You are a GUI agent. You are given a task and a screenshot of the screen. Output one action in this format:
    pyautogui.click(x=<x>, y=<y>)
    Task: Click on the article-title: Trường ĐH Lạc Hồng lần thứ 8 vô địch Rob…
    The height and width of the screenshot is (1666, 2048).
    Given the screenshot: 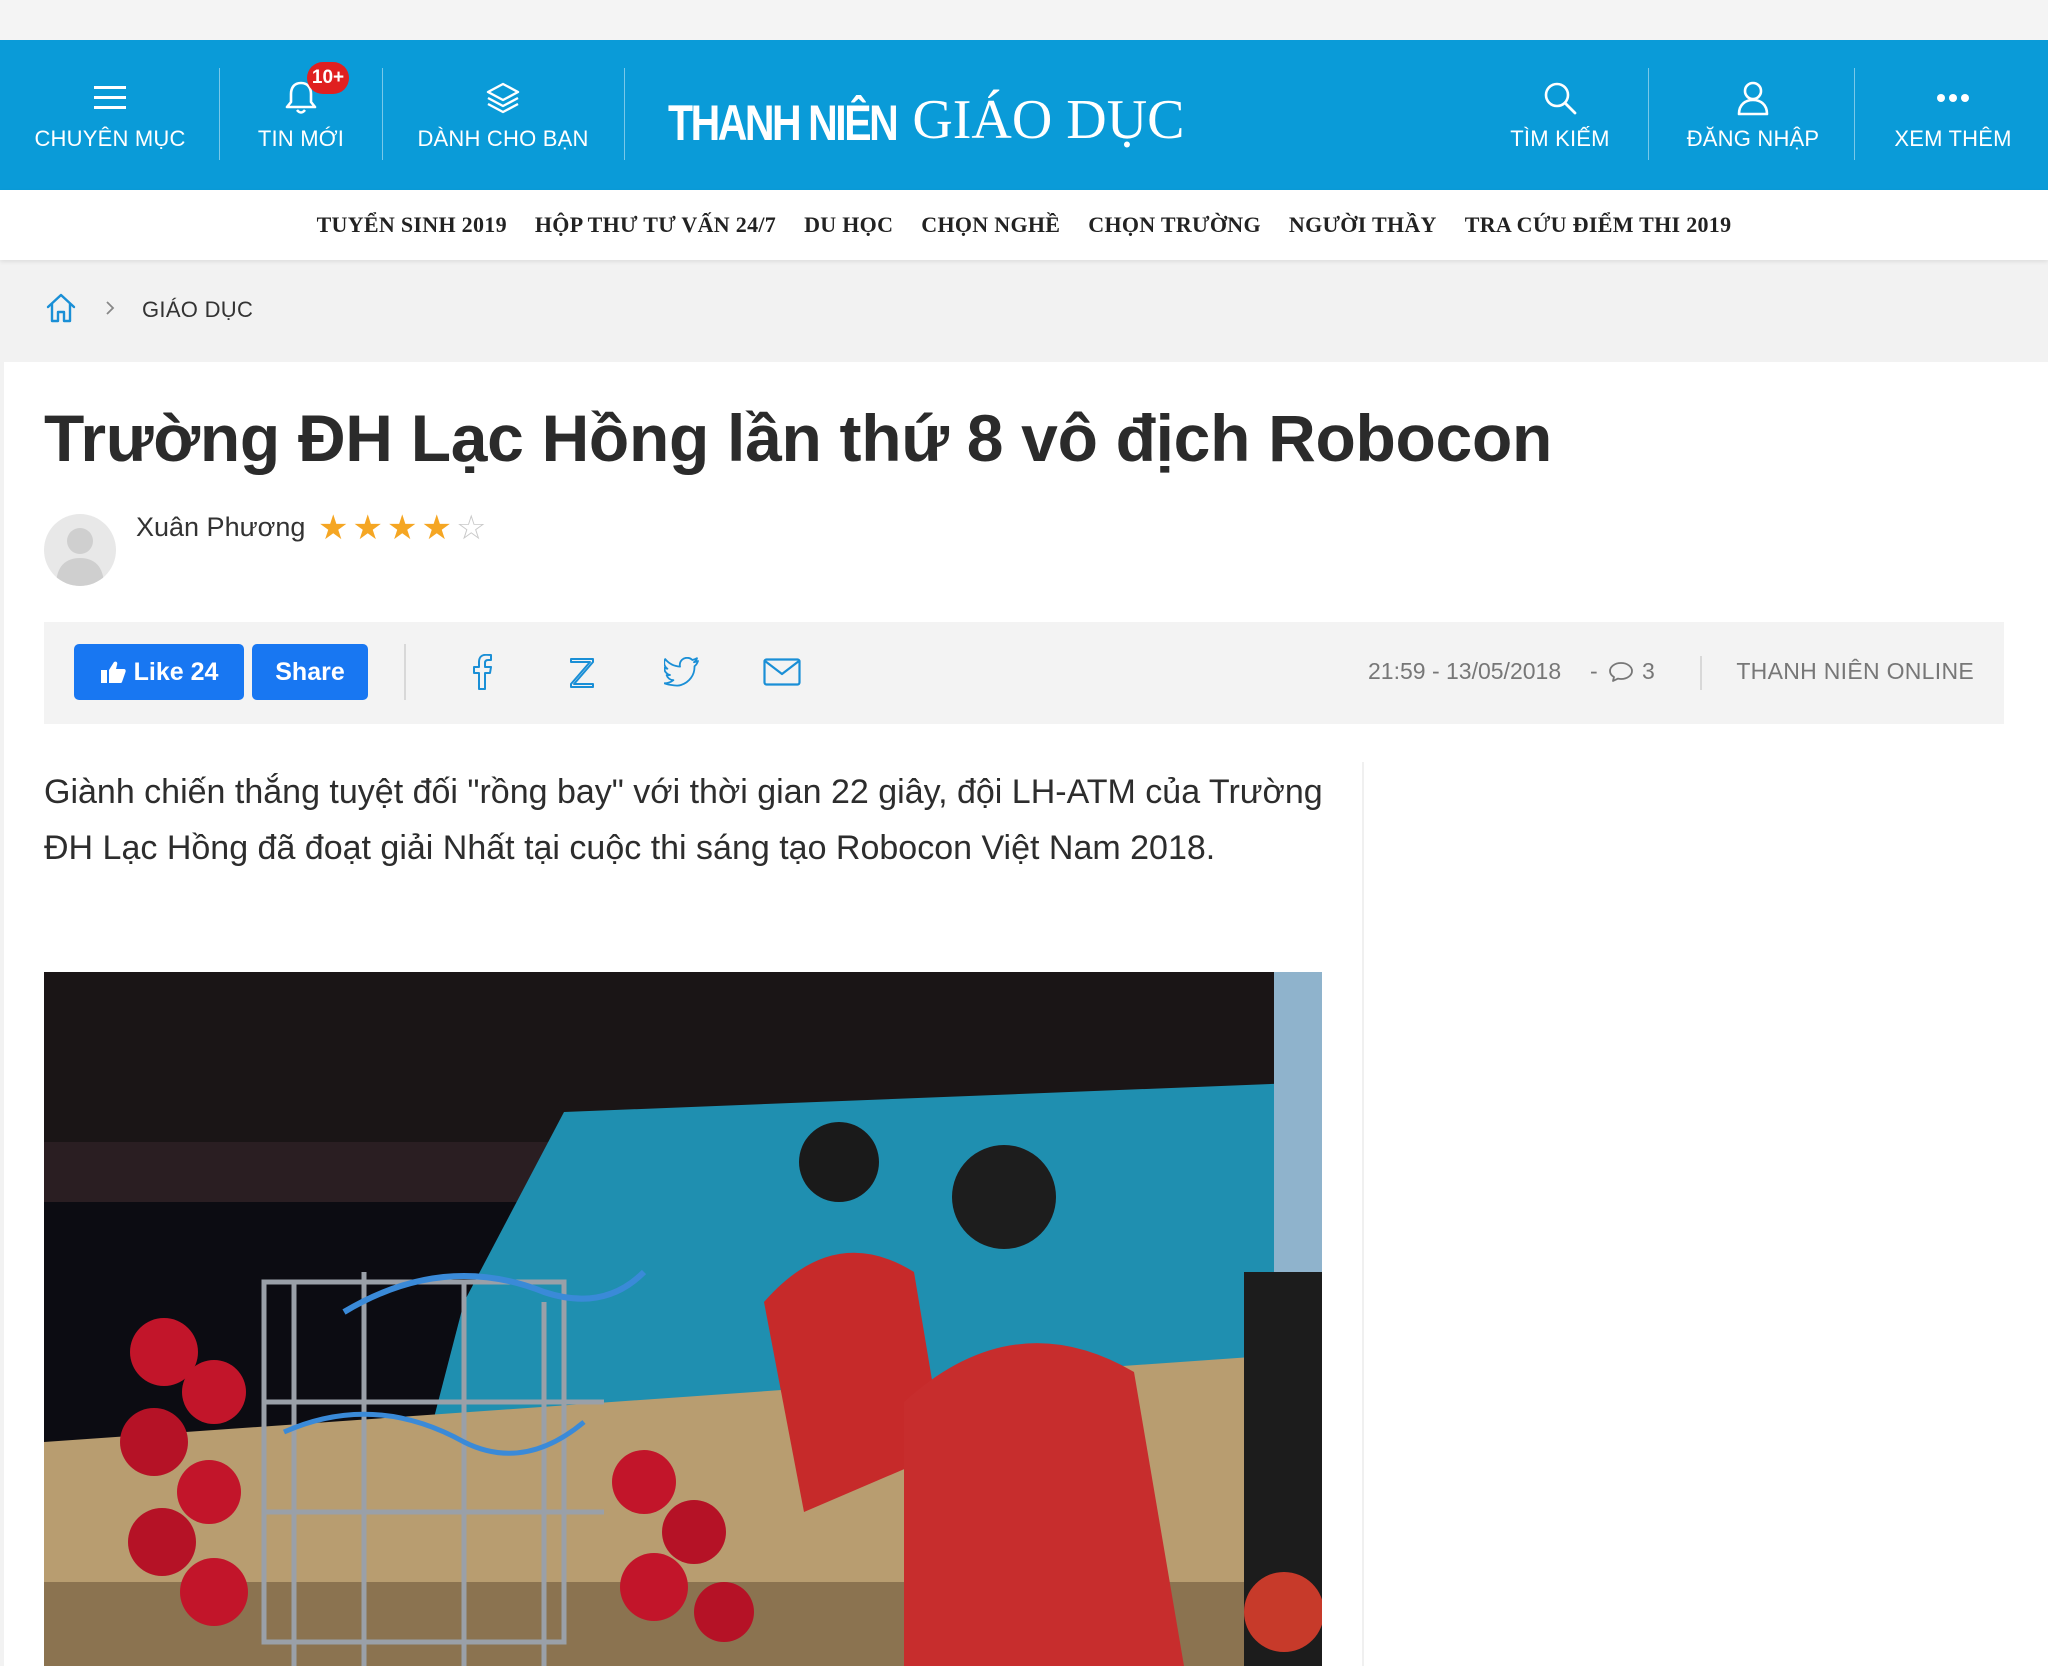 What is the action you would take?
    pyautogui.click(x=798, y=438)
    